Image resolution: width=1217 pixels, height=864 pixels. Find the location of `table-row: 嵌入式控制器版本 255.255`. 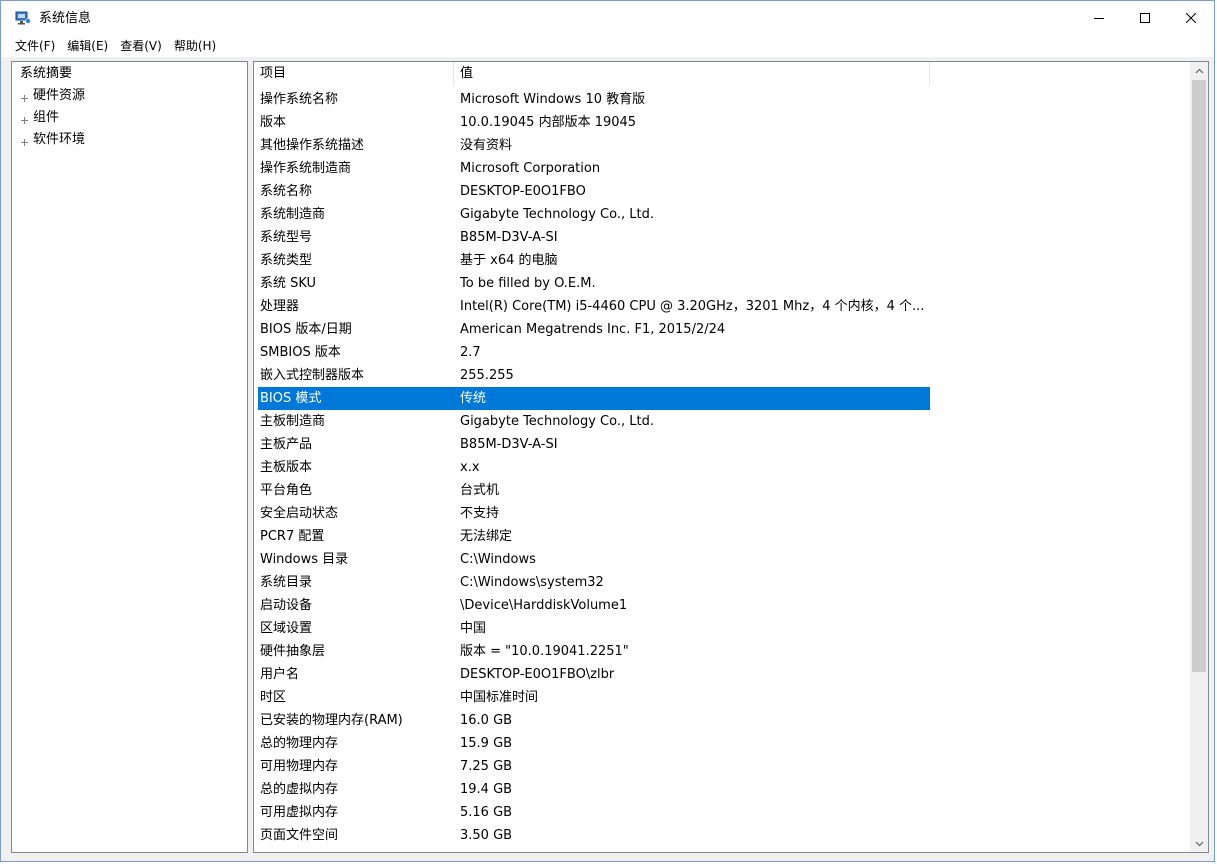

table-row: 嵌入式控制器版本 255.255 is located at coordinates (594, 375).